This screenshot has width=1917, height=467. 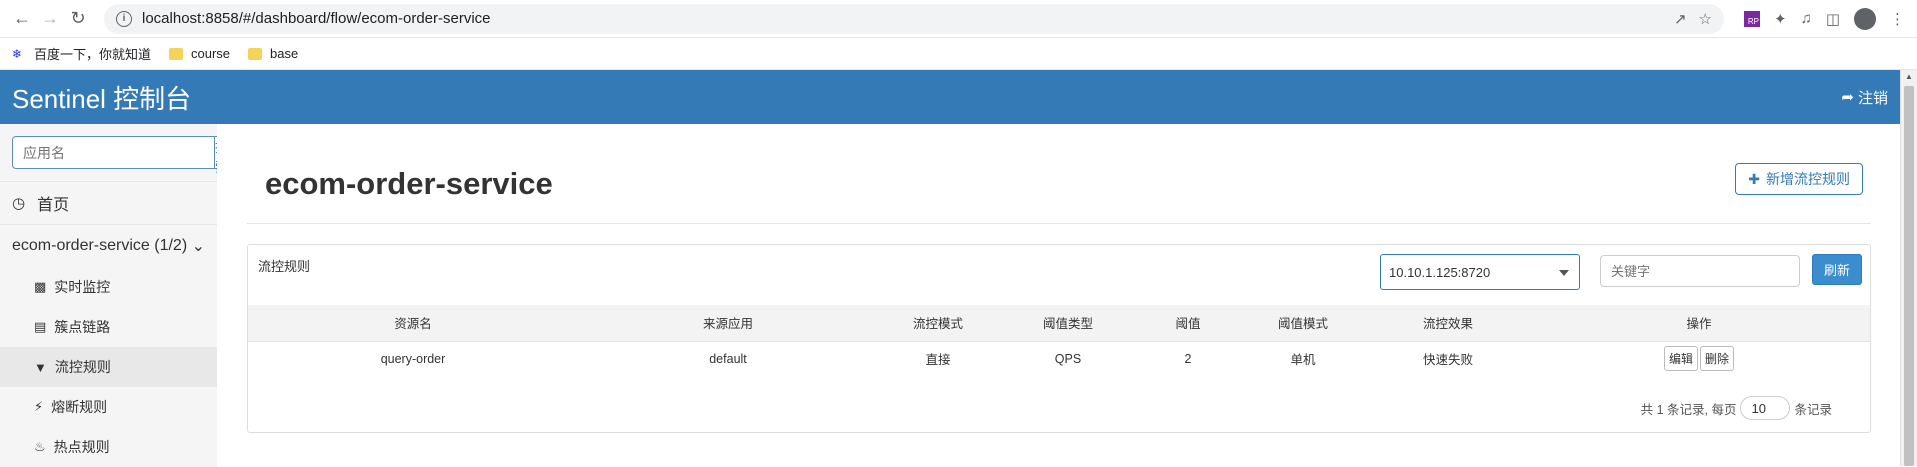 What do you see at coordinates (413, 358) in the screenshot?
I see `cell-resource: query-order` at bounding box center [413, 358].